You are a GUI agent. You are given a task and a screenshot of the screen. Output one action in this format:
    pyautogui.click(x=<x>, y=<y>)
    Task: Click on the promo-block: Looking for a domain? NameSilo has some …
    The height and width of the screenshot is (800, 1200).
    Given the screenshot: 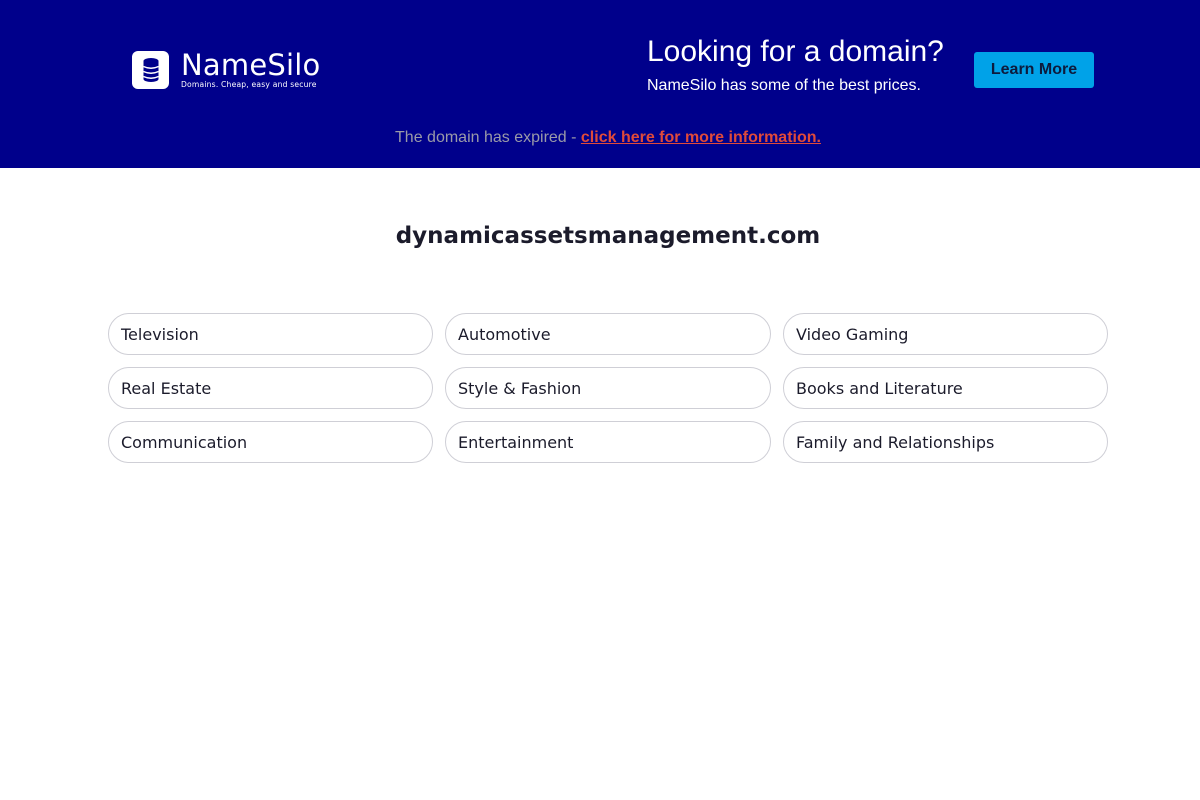 What is the action you would take?
    pyautogui.click(x=795, y=65)
    